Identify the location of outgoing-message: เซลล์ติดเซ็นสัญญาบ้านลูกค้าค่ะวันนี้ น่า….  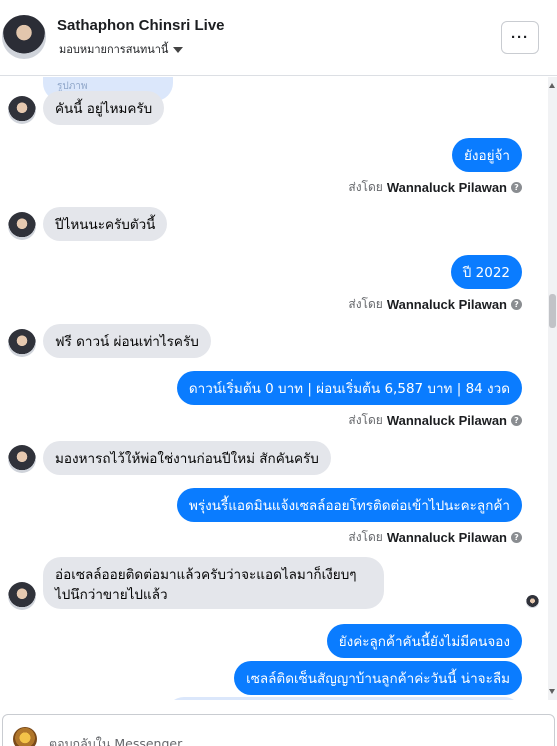
(378, 678).